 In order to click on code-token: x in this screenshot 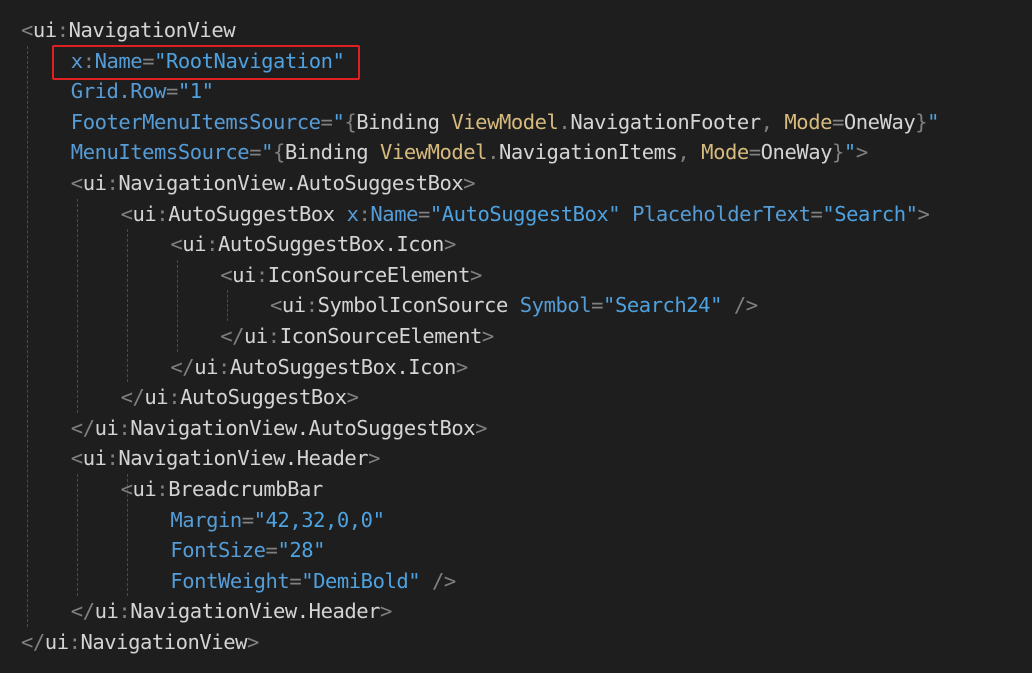, I will do `click(352, 213)`.